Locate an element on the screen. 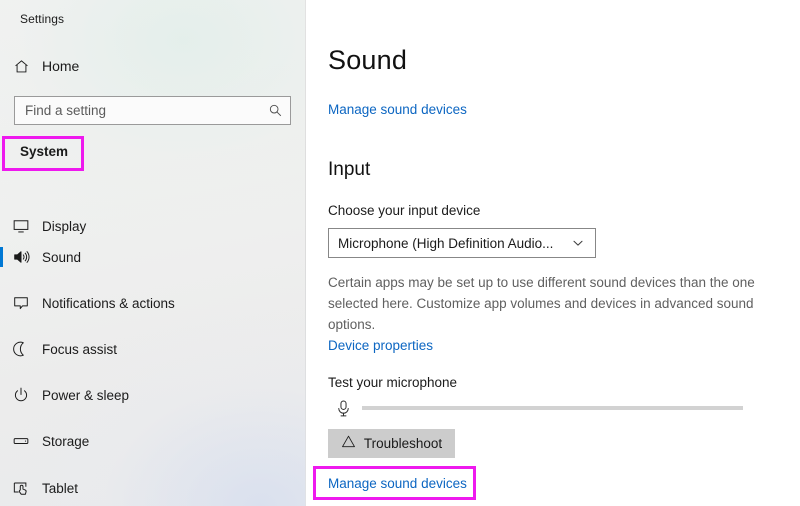 The width and height of the screenshot is (800, 506). sidebar-item-storage: Storage is located at coordinates (153, 441).